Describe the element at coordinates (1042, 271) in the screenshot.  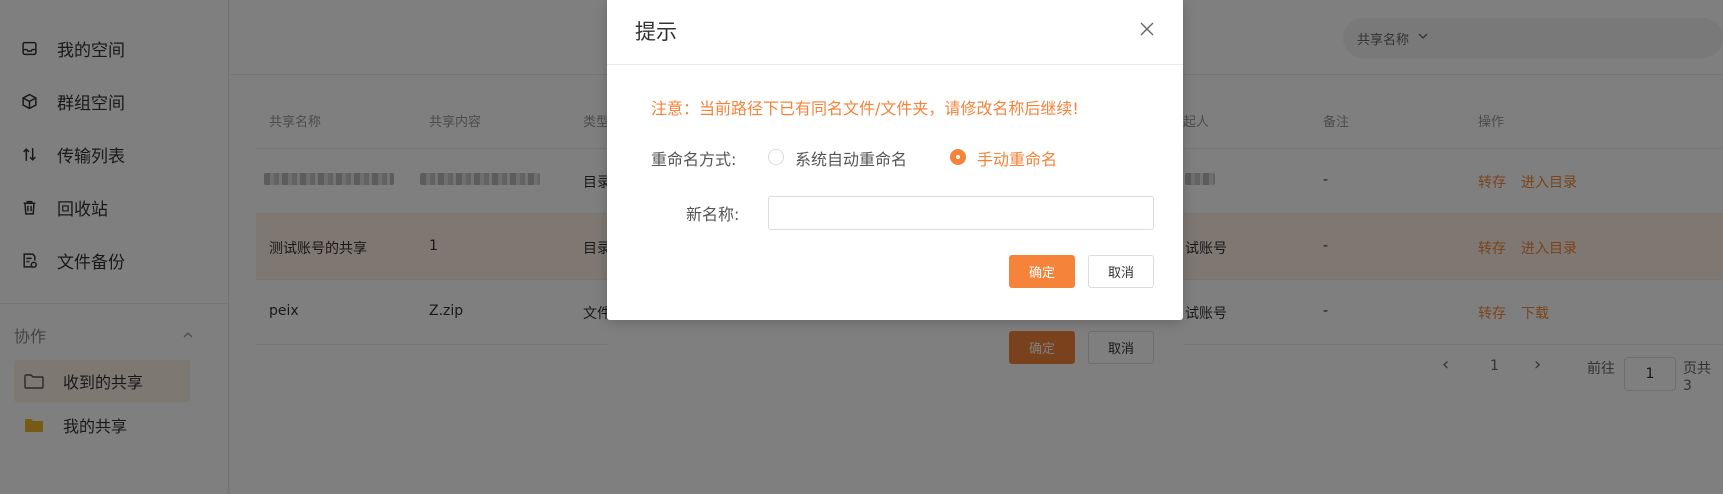
I see `confirm-button: 确定` at that location.